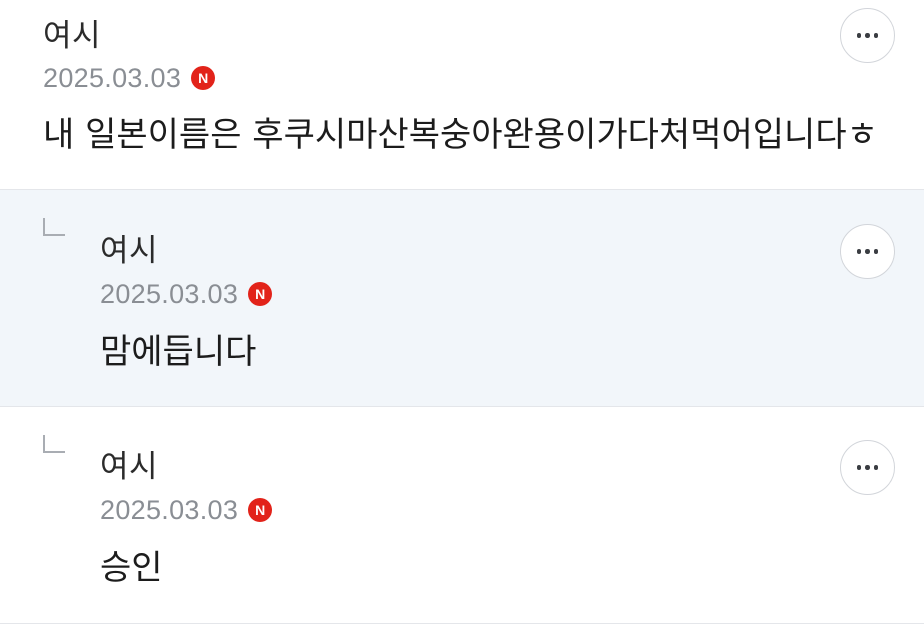 The height and width of the screenshot is (637, 924). I want to click on comment-text: 맘에듭니다, so click(178, 352).